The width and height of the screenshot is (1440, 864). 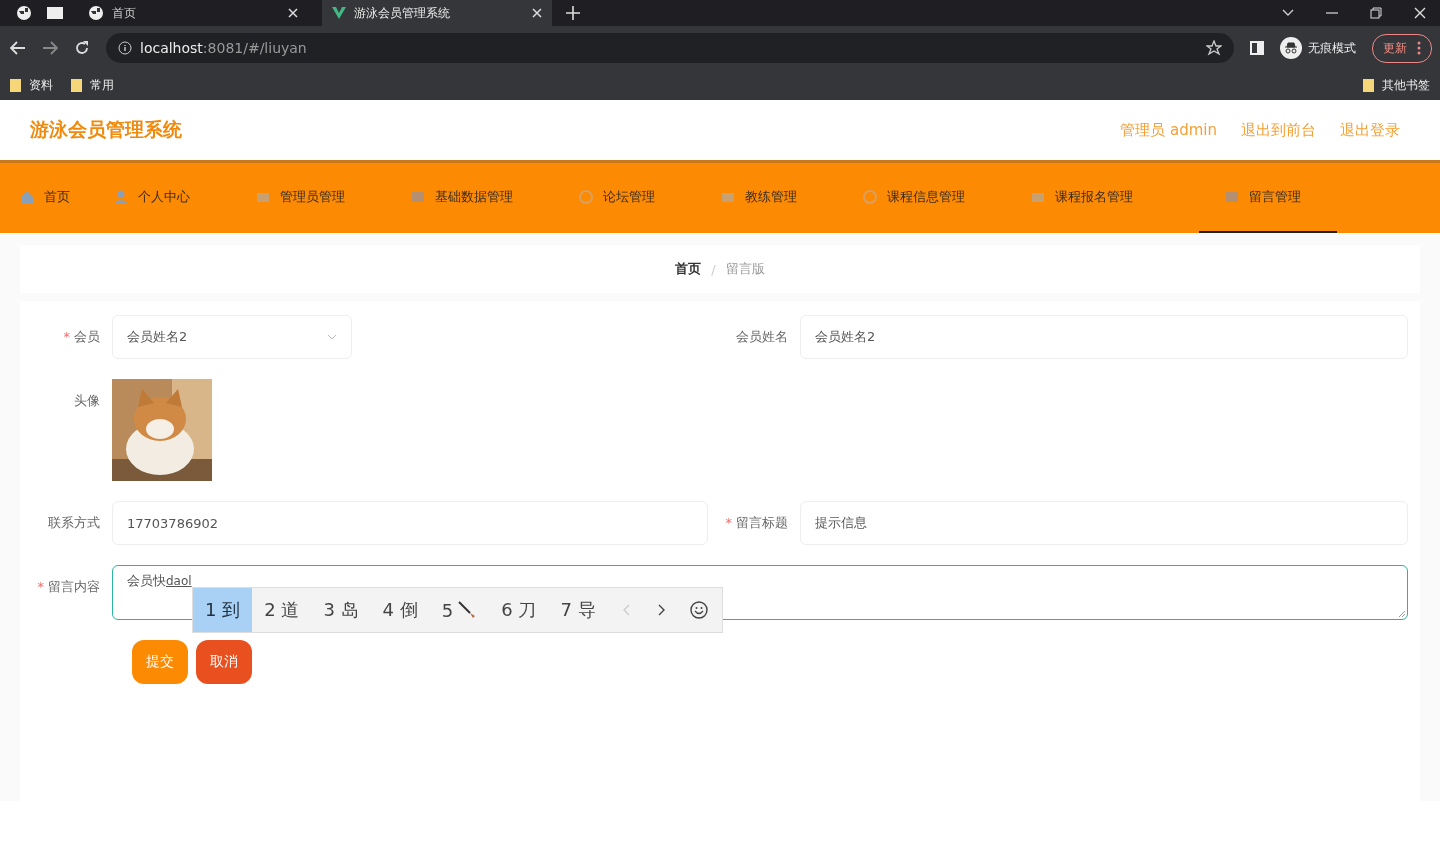 What do you see at coordinates (82, 48) in the screenshot?
I see `reload-icon` at bounding box center [82, 48].